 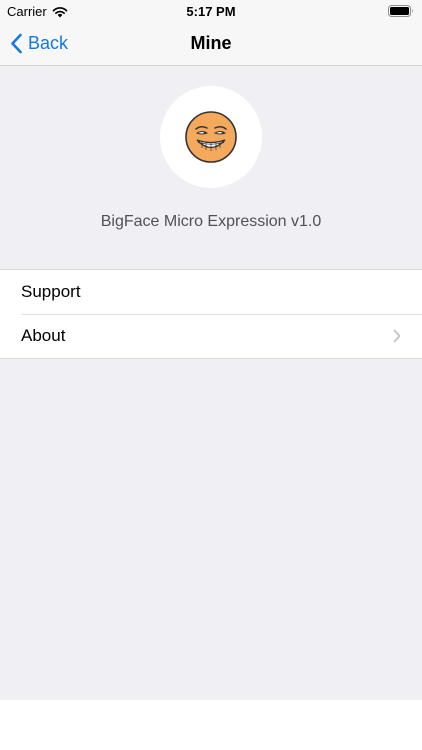 I want to click on avatar, so click(x=211, y=137).